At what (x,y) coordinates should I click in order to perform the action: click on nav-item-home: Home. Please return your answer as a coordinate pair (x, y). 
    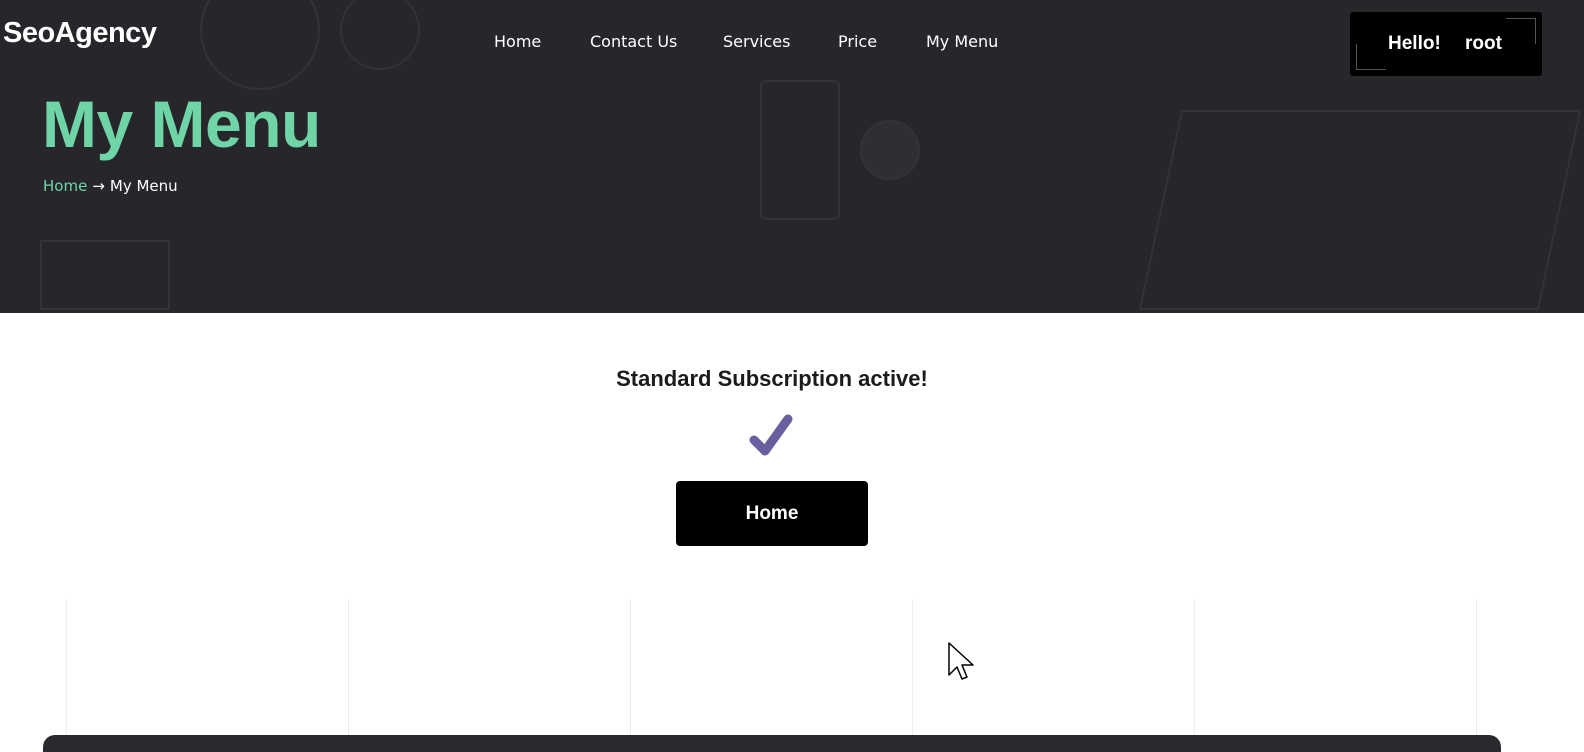
    Looking at the image, I should click on (517, 41).